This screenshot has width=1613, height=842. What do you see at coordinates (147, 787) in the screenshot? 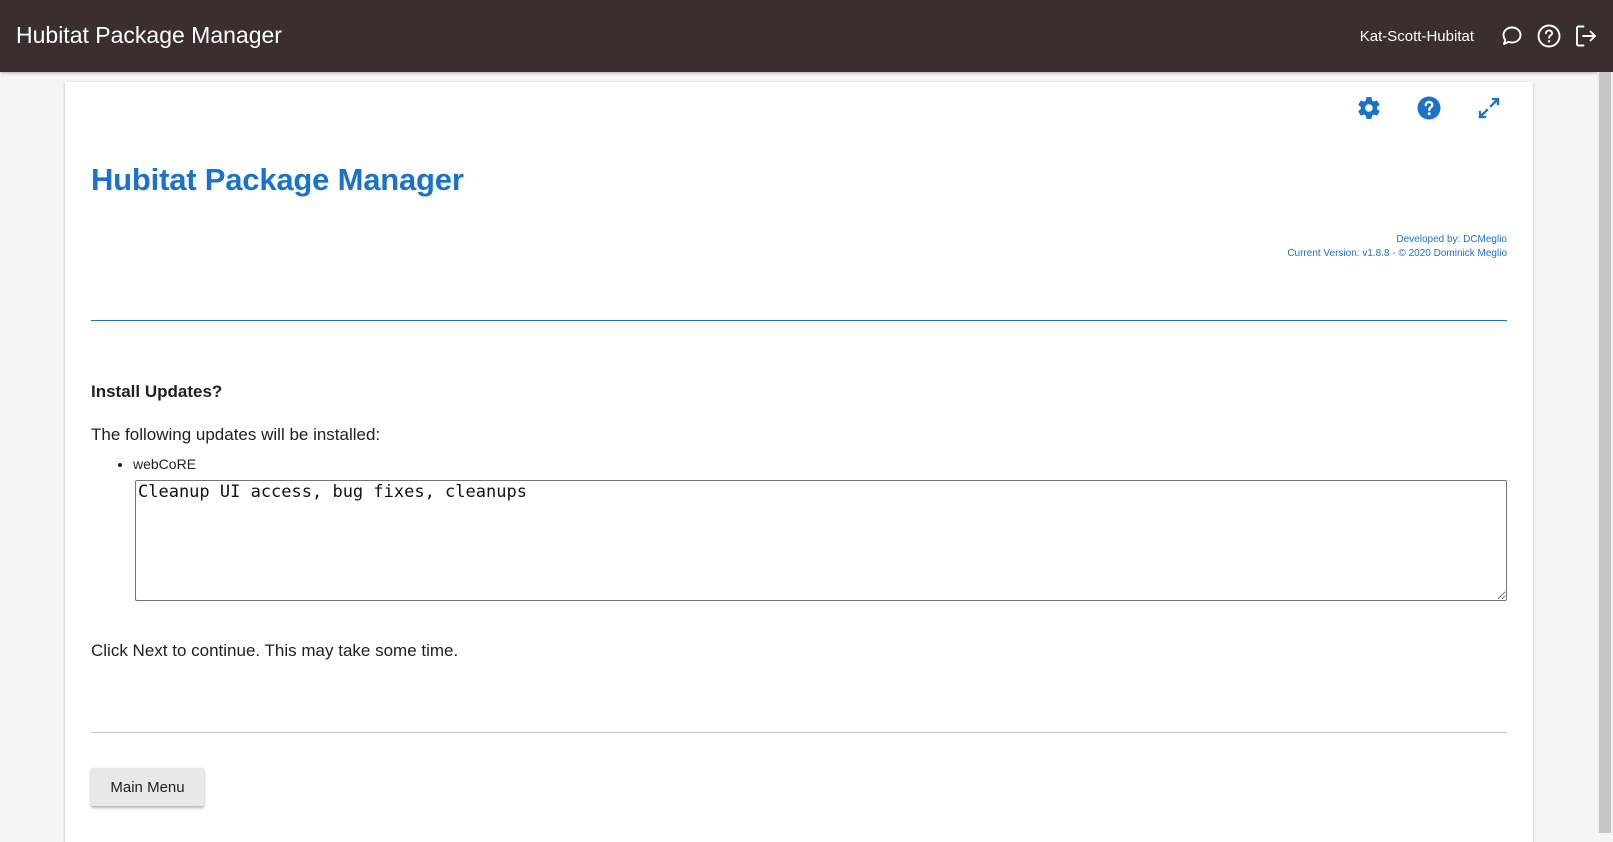
I see `main-menu-button: Main Menu` at bounding box center [147, 787].